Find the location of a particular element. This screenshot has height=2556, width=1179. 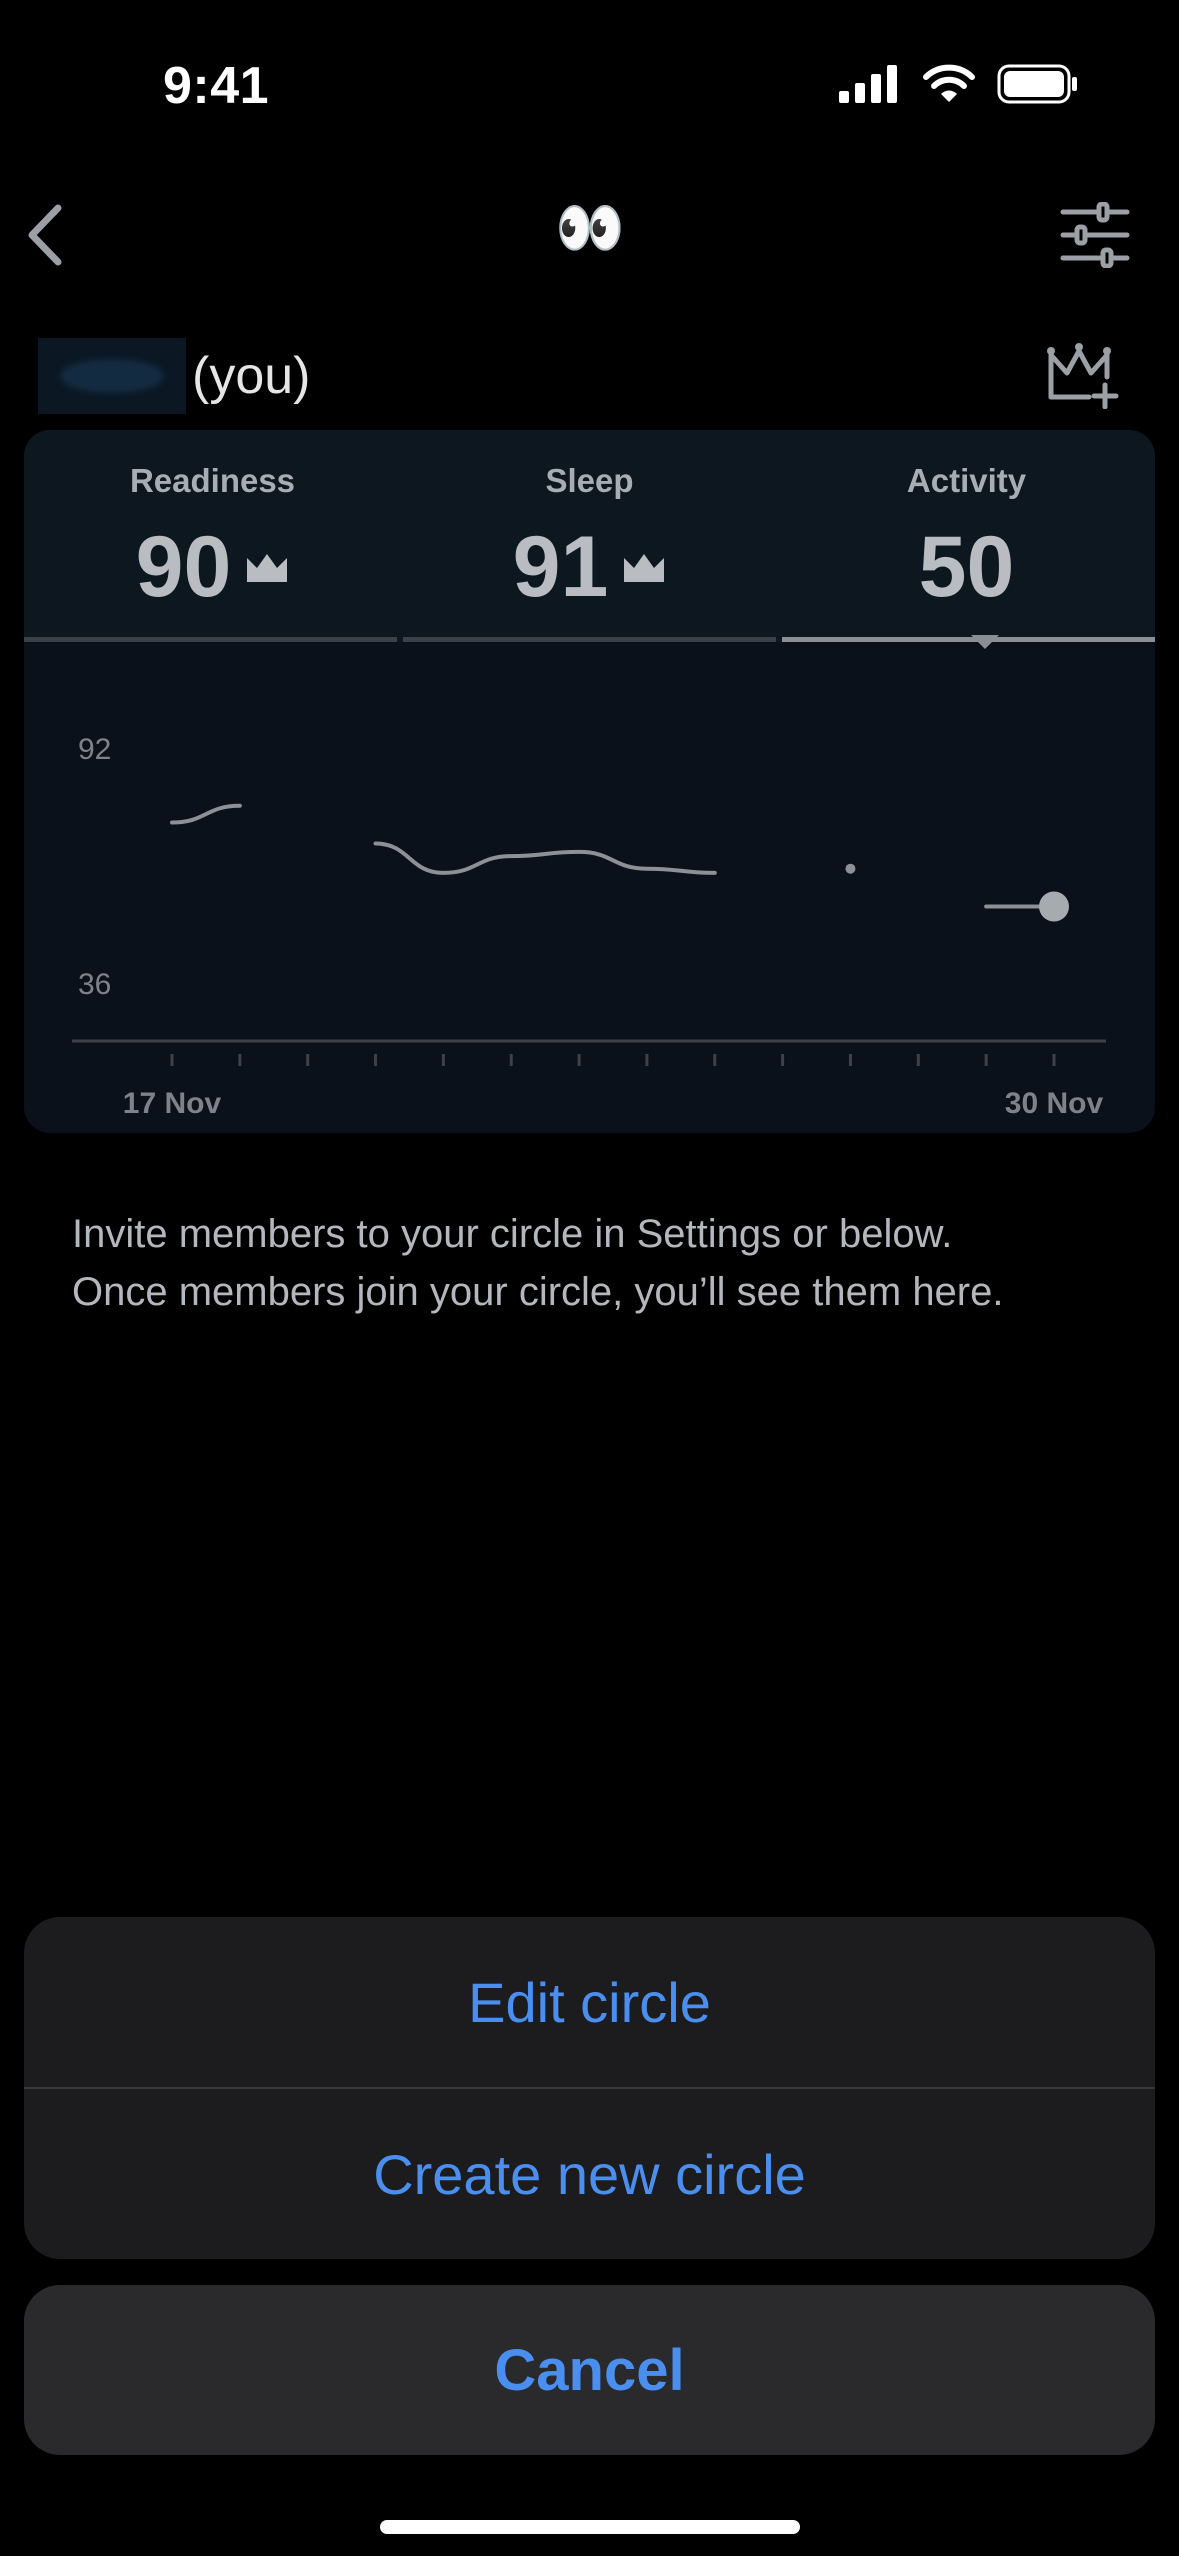

tab-activity: Activity 50 is located at coordinates (966, 536).